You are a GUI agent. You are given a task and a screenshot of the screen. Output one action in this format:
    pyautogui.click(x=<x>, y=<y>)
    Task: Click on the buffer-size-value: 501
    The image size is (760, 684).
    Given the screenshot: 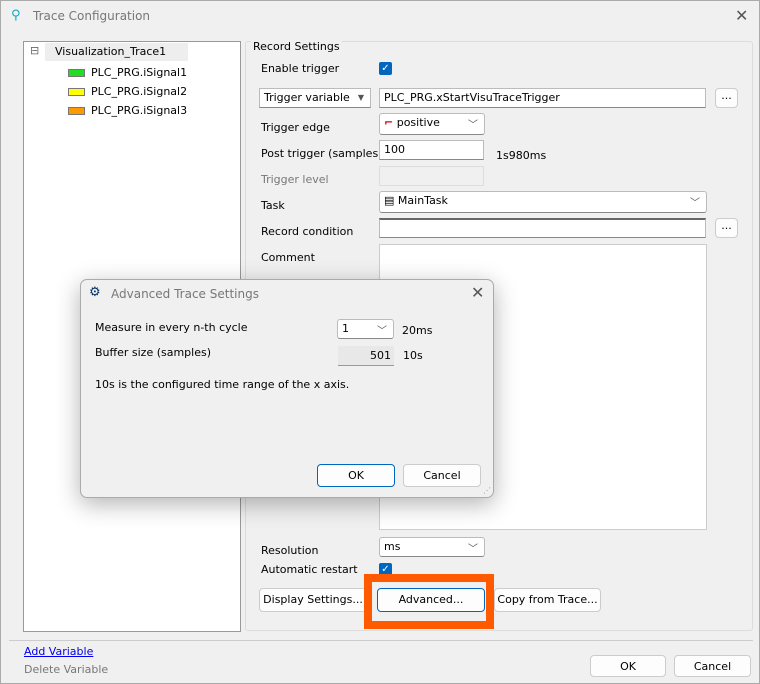 What is the action you would take?
    pyautogui.click(x=366, y=356)
    